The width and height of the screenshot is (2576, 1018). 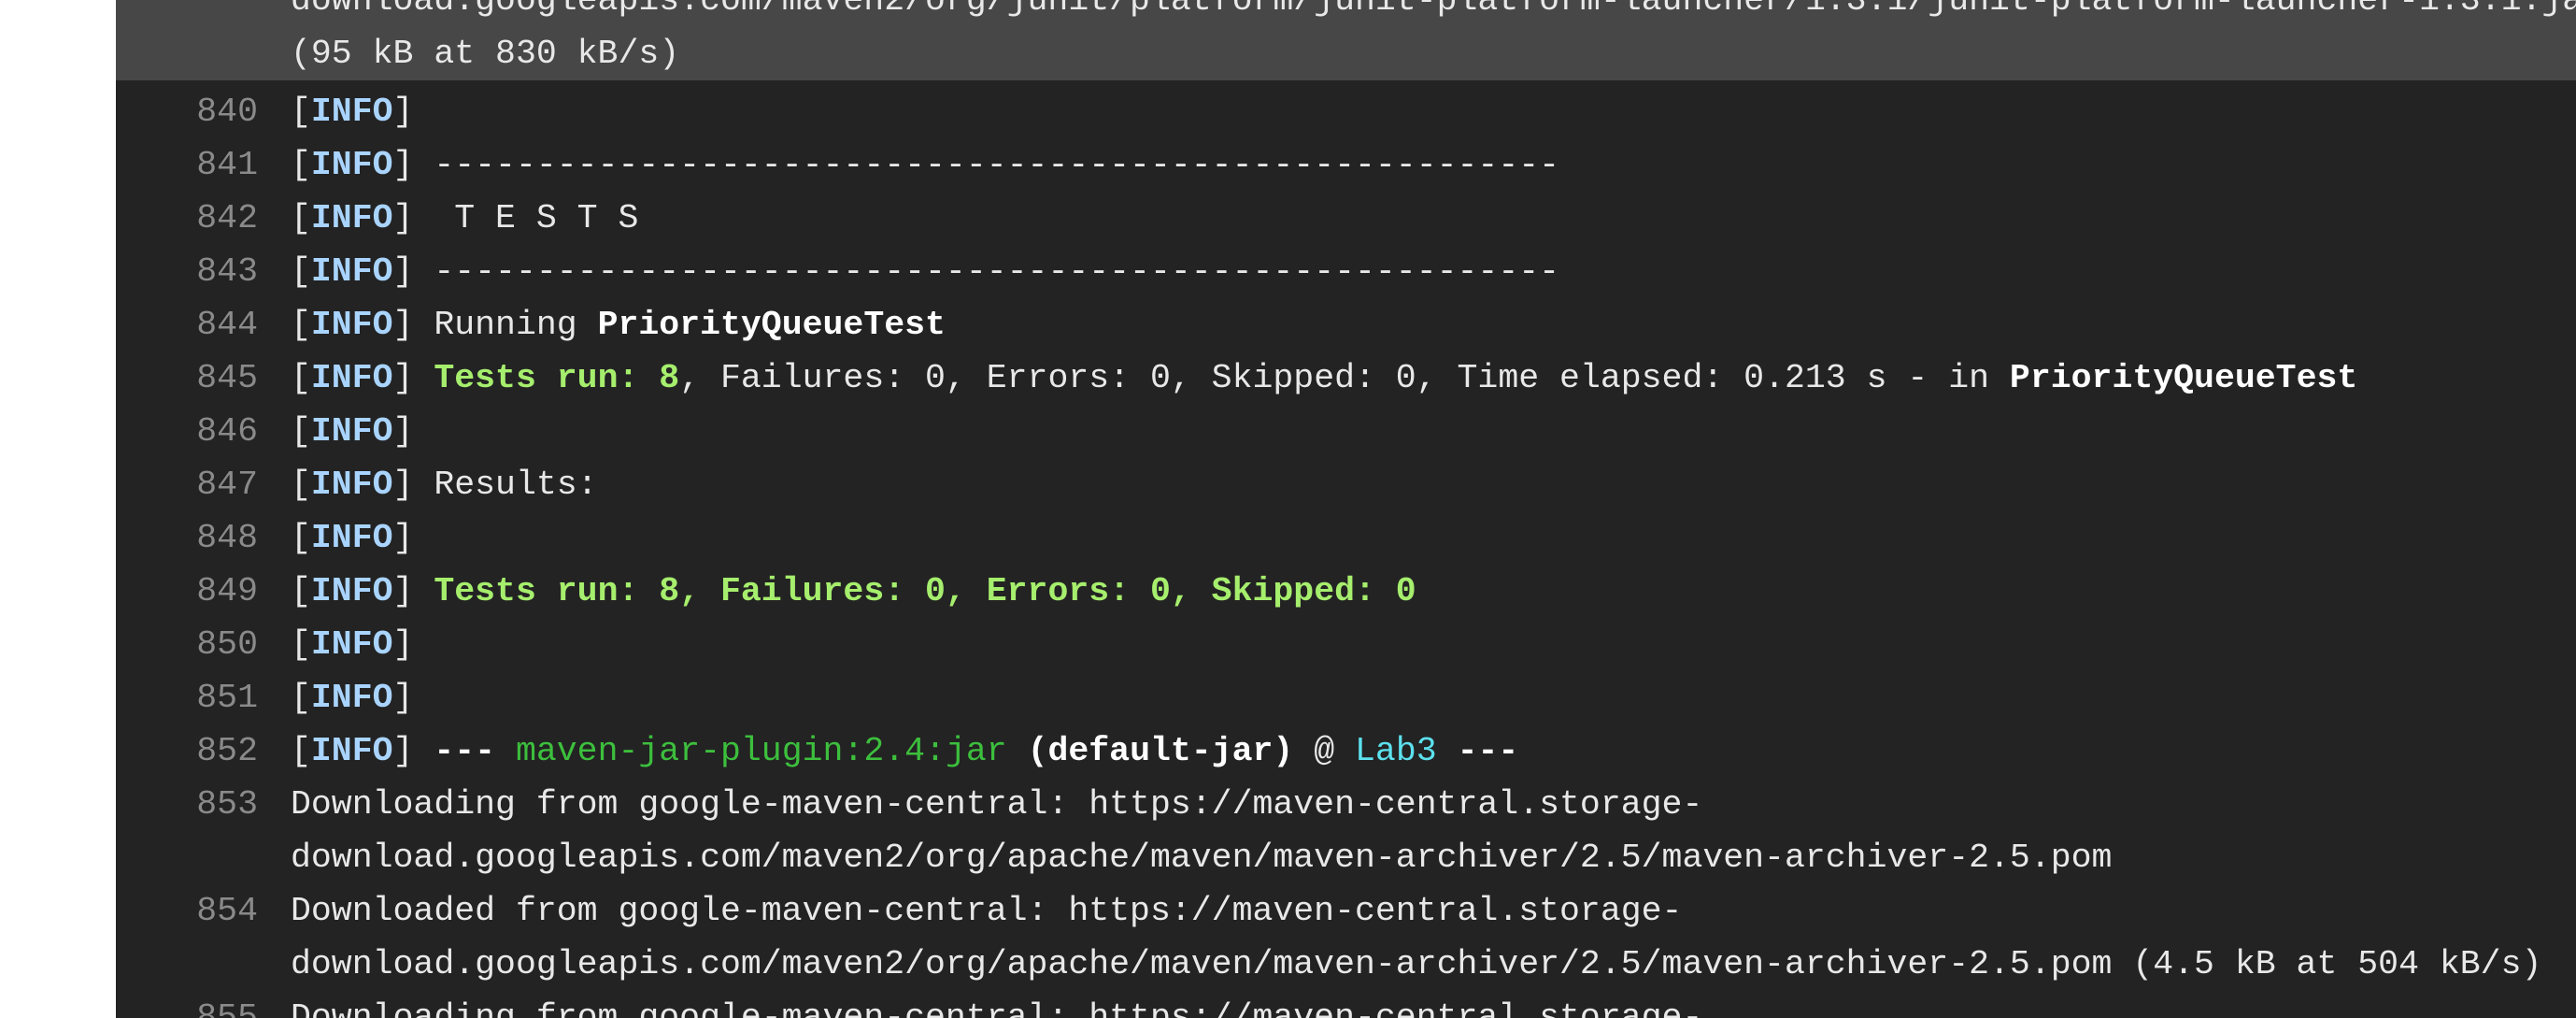 What do you see at coordinates (187, 271) in the screenshot?
I see `line-number: 843` at bounding box center [187, 271].